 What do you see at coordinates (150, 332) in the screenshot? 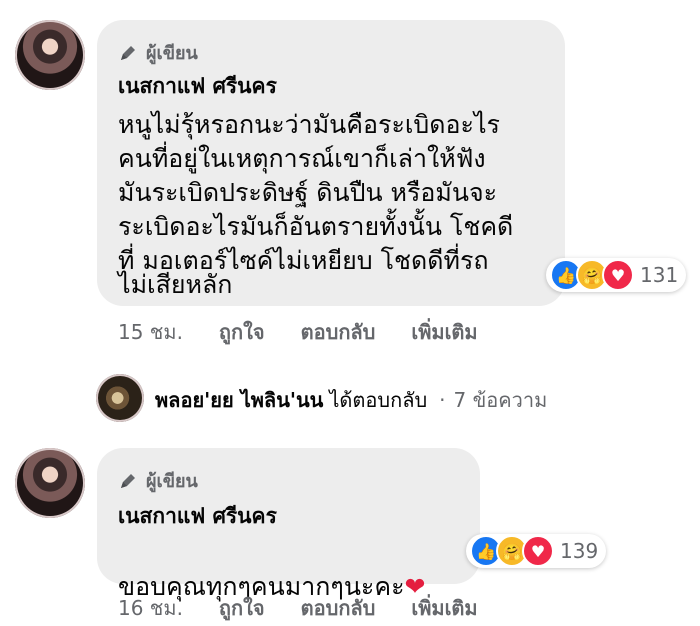
I see `comment-timestamp: 15 ชม.` at bounding box center [150, 332].